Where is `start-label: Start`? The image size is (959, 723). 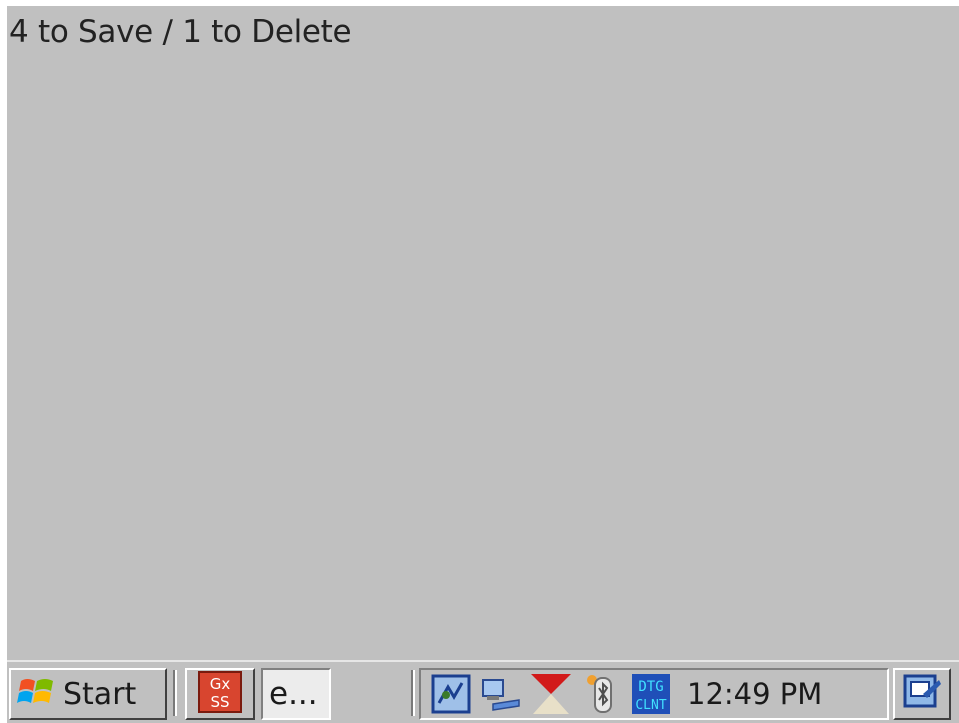
start-label: Start is located at coordinates (100, 694).